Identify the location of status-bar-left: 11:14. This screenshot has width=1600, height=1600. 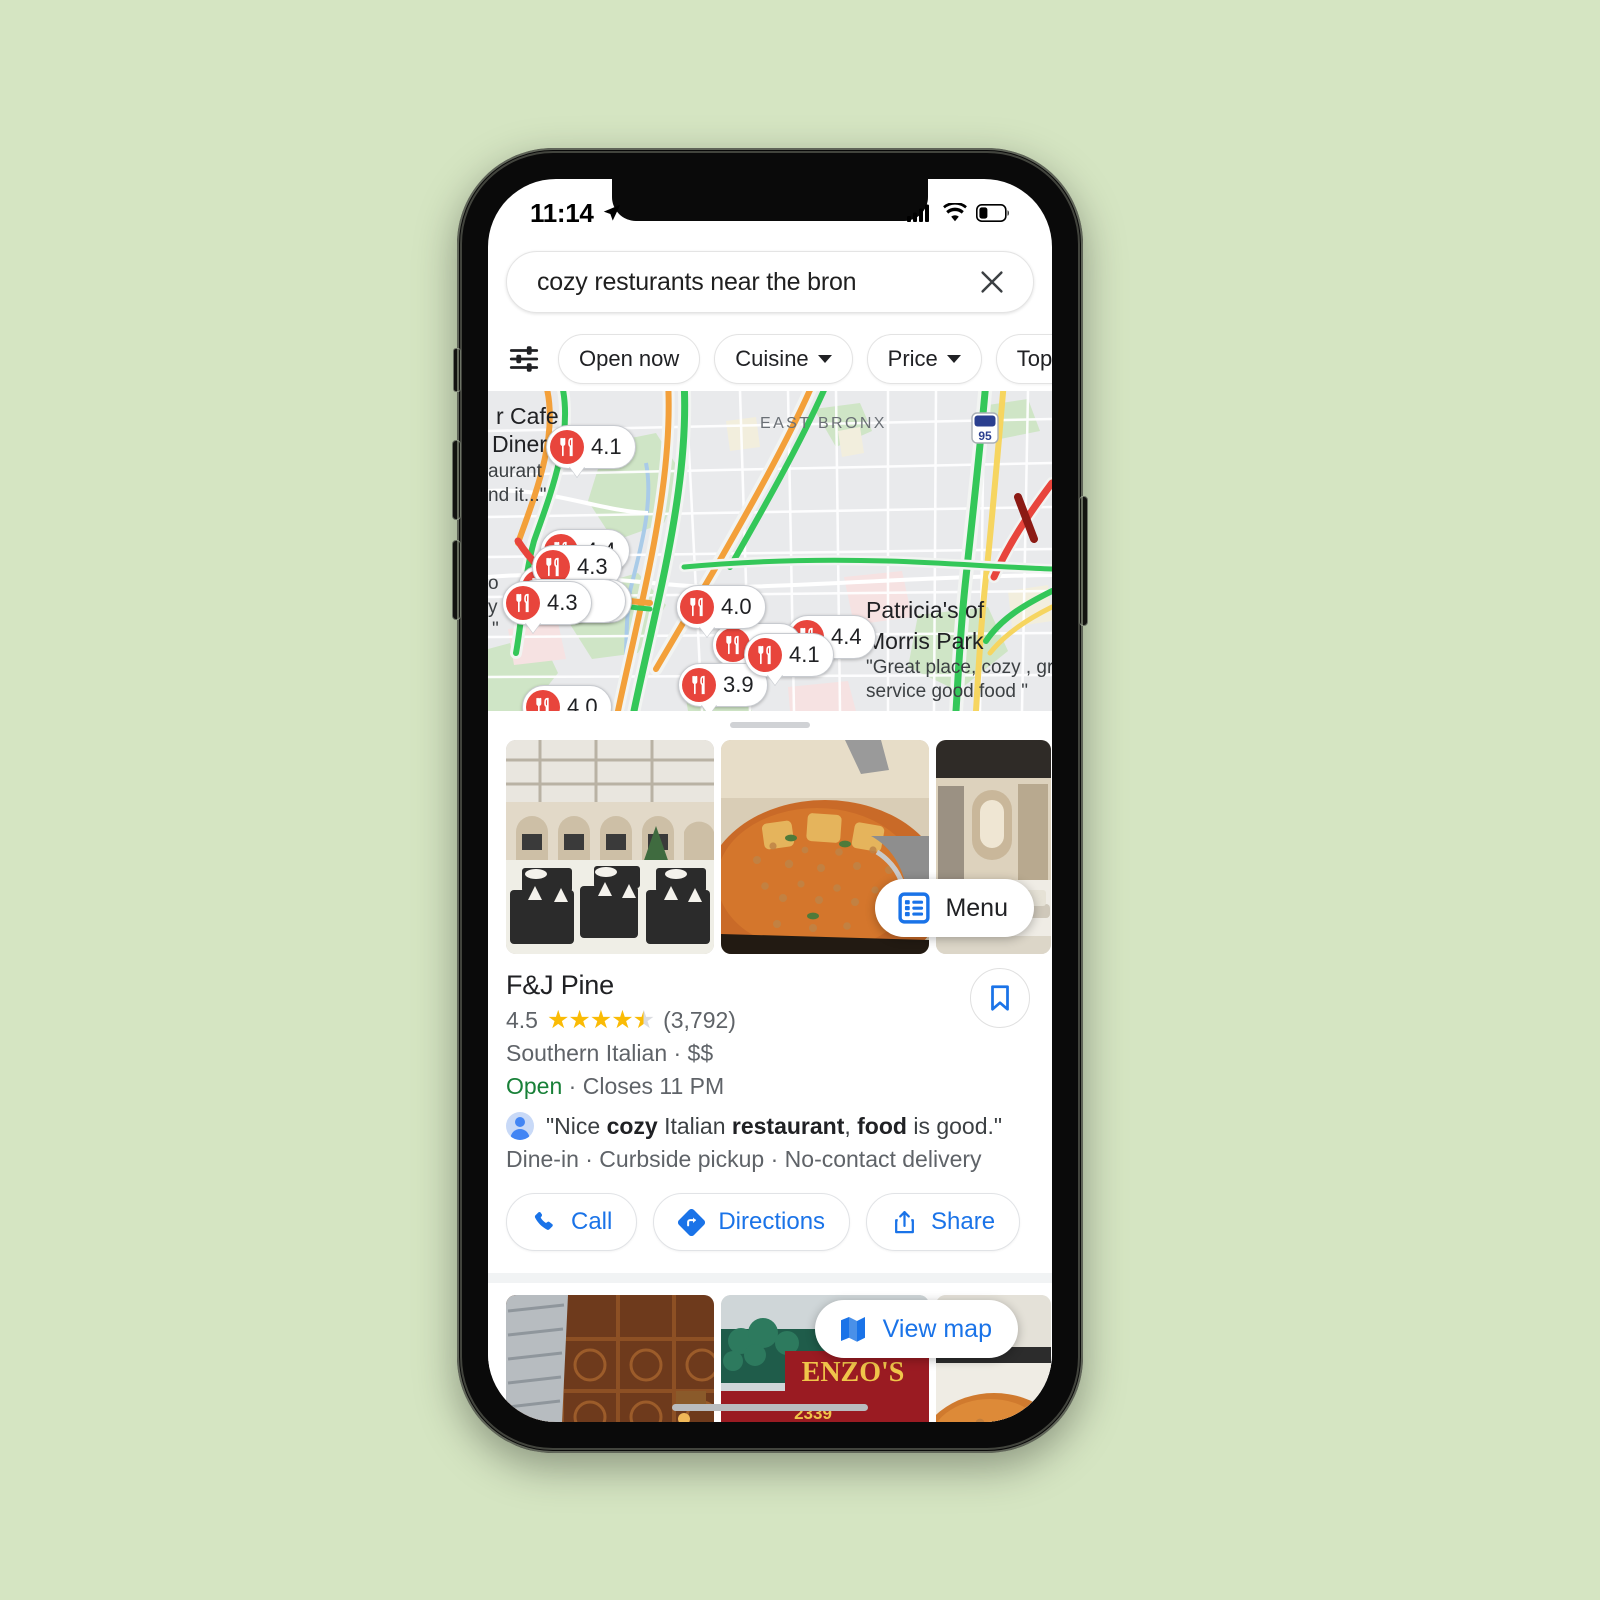
(576, 213).